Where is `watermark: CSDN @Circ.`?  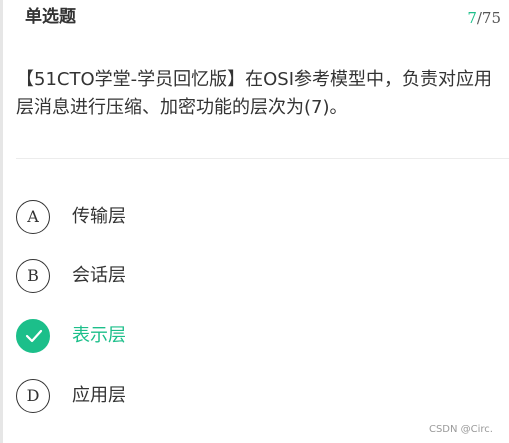 watermark: CSDN @Circ. is located at coordinates (460, 429).